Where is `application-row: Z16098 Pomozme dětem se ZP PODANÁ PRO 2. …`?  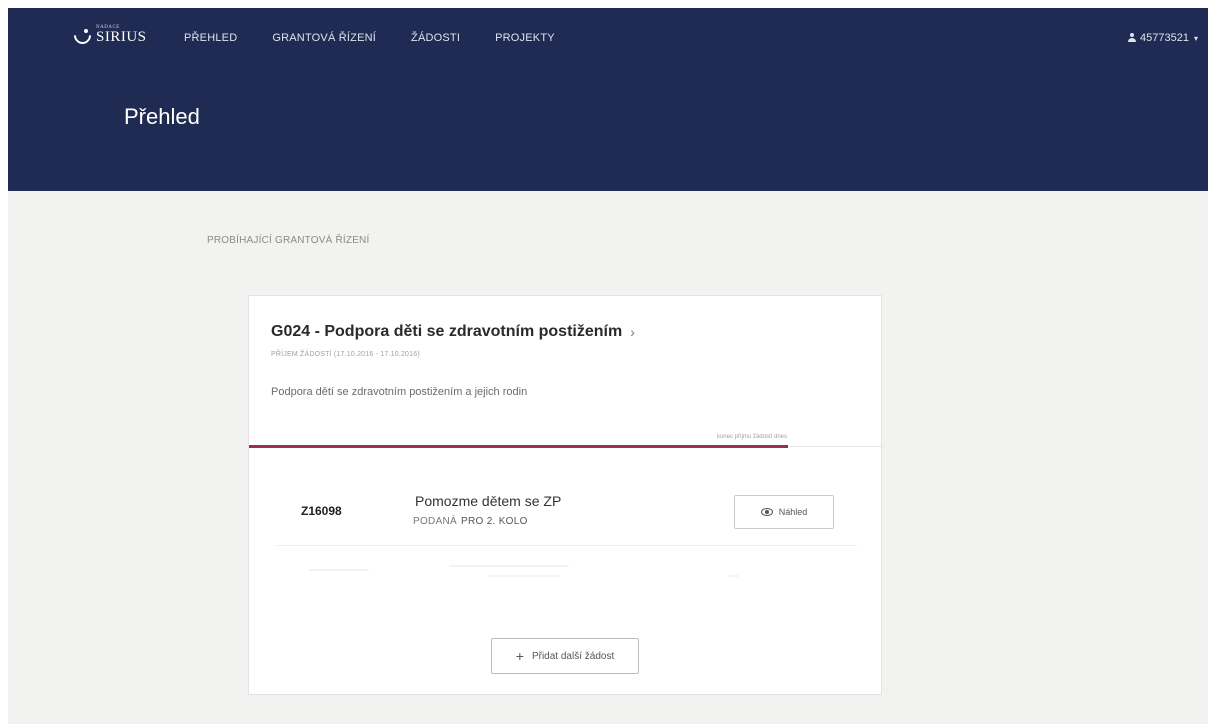
application-row: Z16098 Pomozme dětem se ZP PODANÁ PRO 2. … is located at coordinates (567, 508).